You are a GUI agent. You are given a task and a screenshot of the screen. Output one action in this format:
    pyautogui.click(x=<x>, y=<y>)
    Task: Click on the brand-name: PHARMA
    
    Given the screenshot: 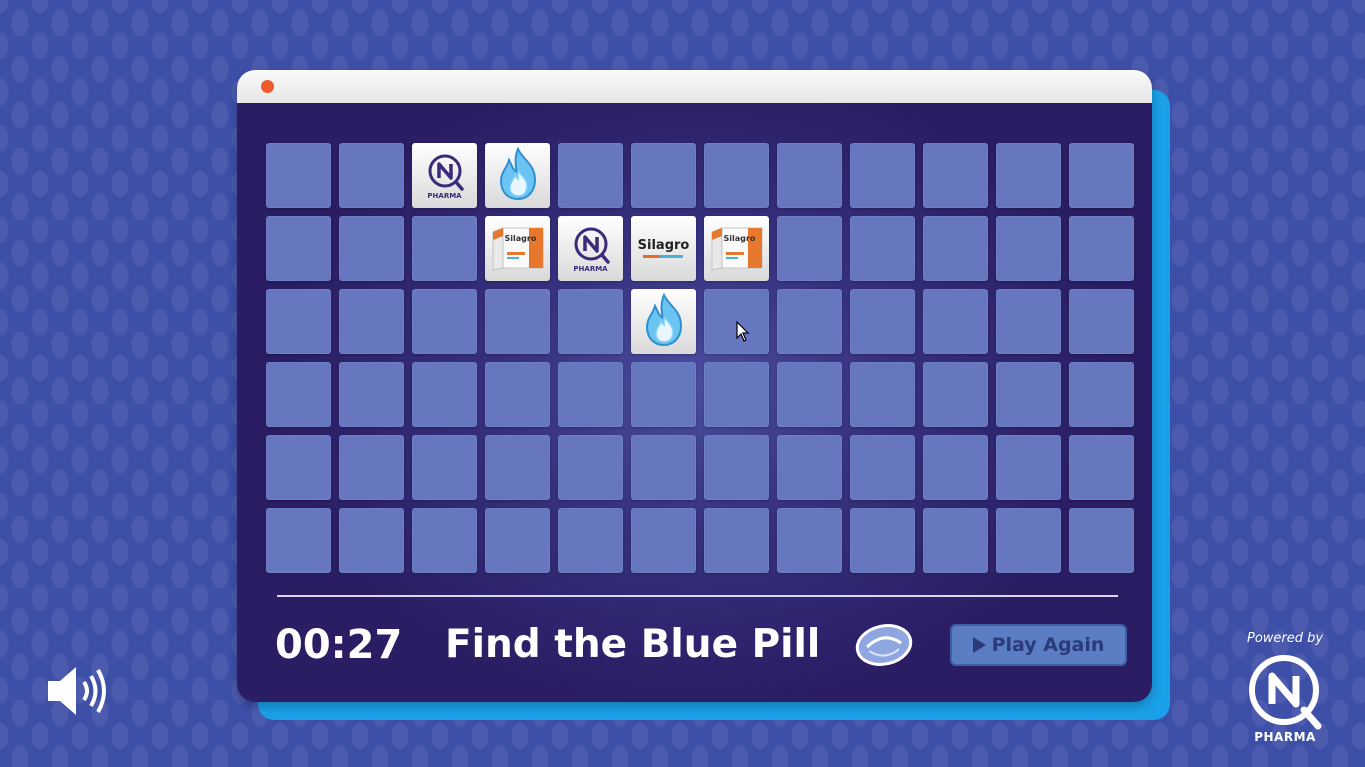 What is the action you would take?
    pyautogui.click(x=1285, y=737)
    